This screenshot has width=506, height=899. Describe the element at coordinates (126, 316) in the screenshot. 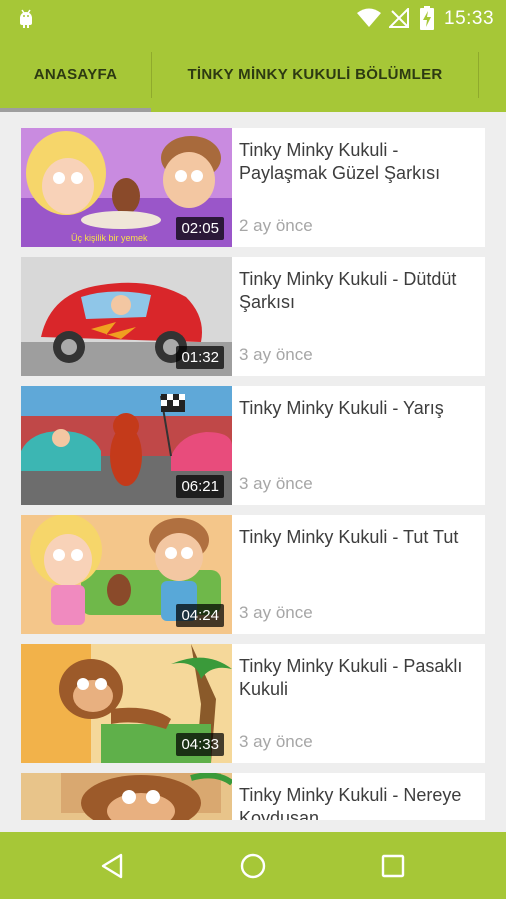

I see `video-thumbnail: 01:32` at that location.